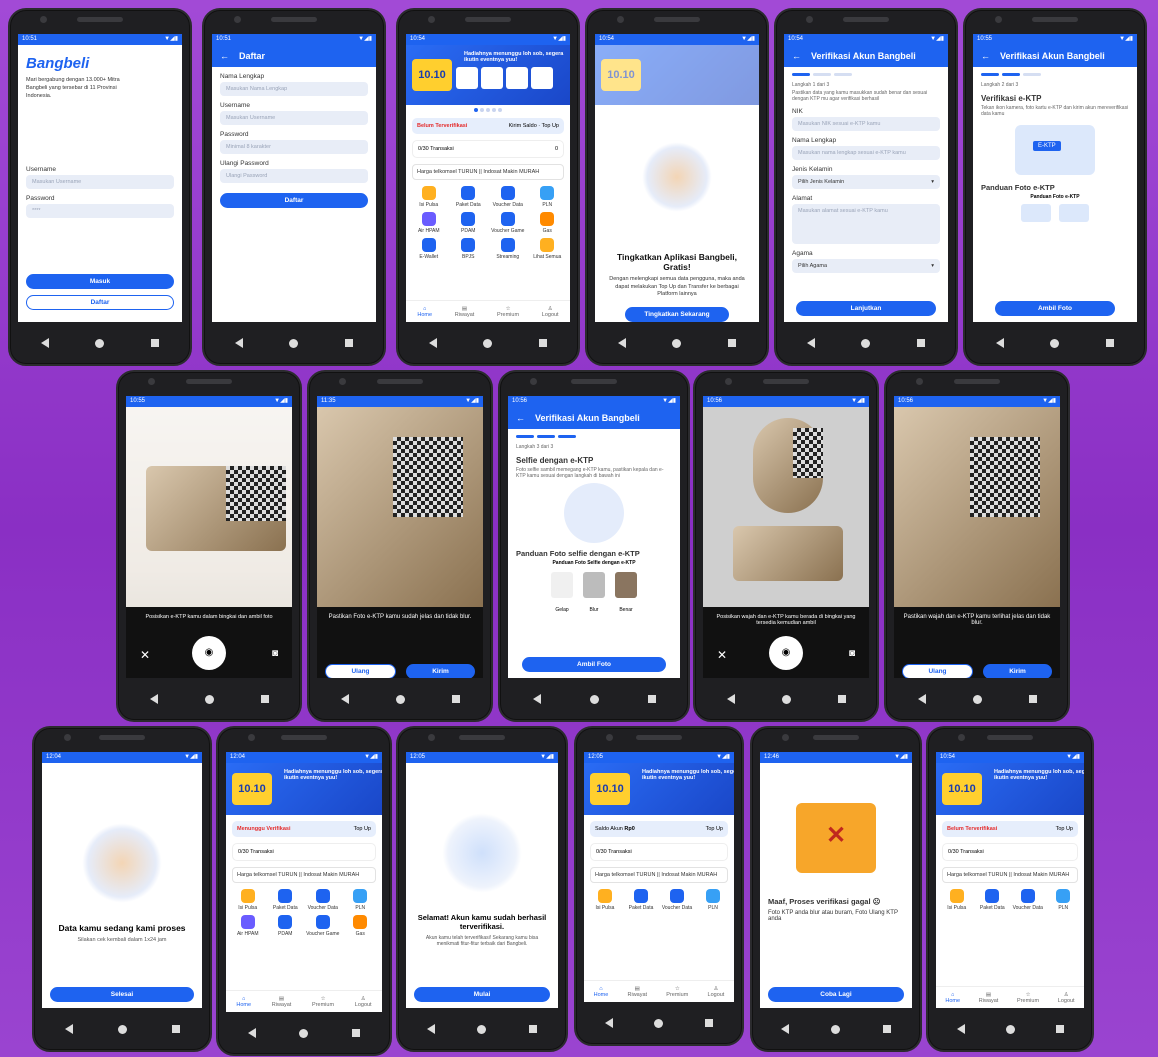  I want to click on menu-voucher-game: Voucher Game, so click(508, 223).